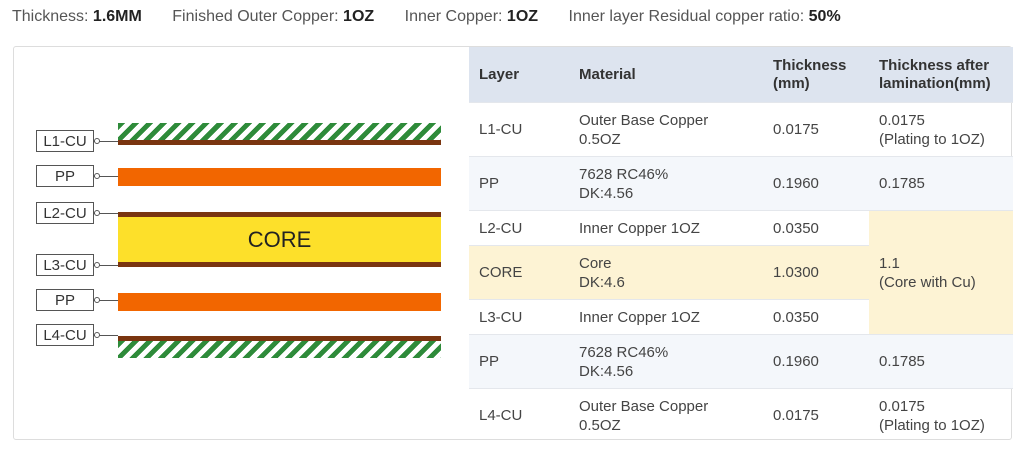  Describe the element at coordinates (77, 16) in the screenshot. I see `spec-thickness: Thickness: 1.6MM` at that location.